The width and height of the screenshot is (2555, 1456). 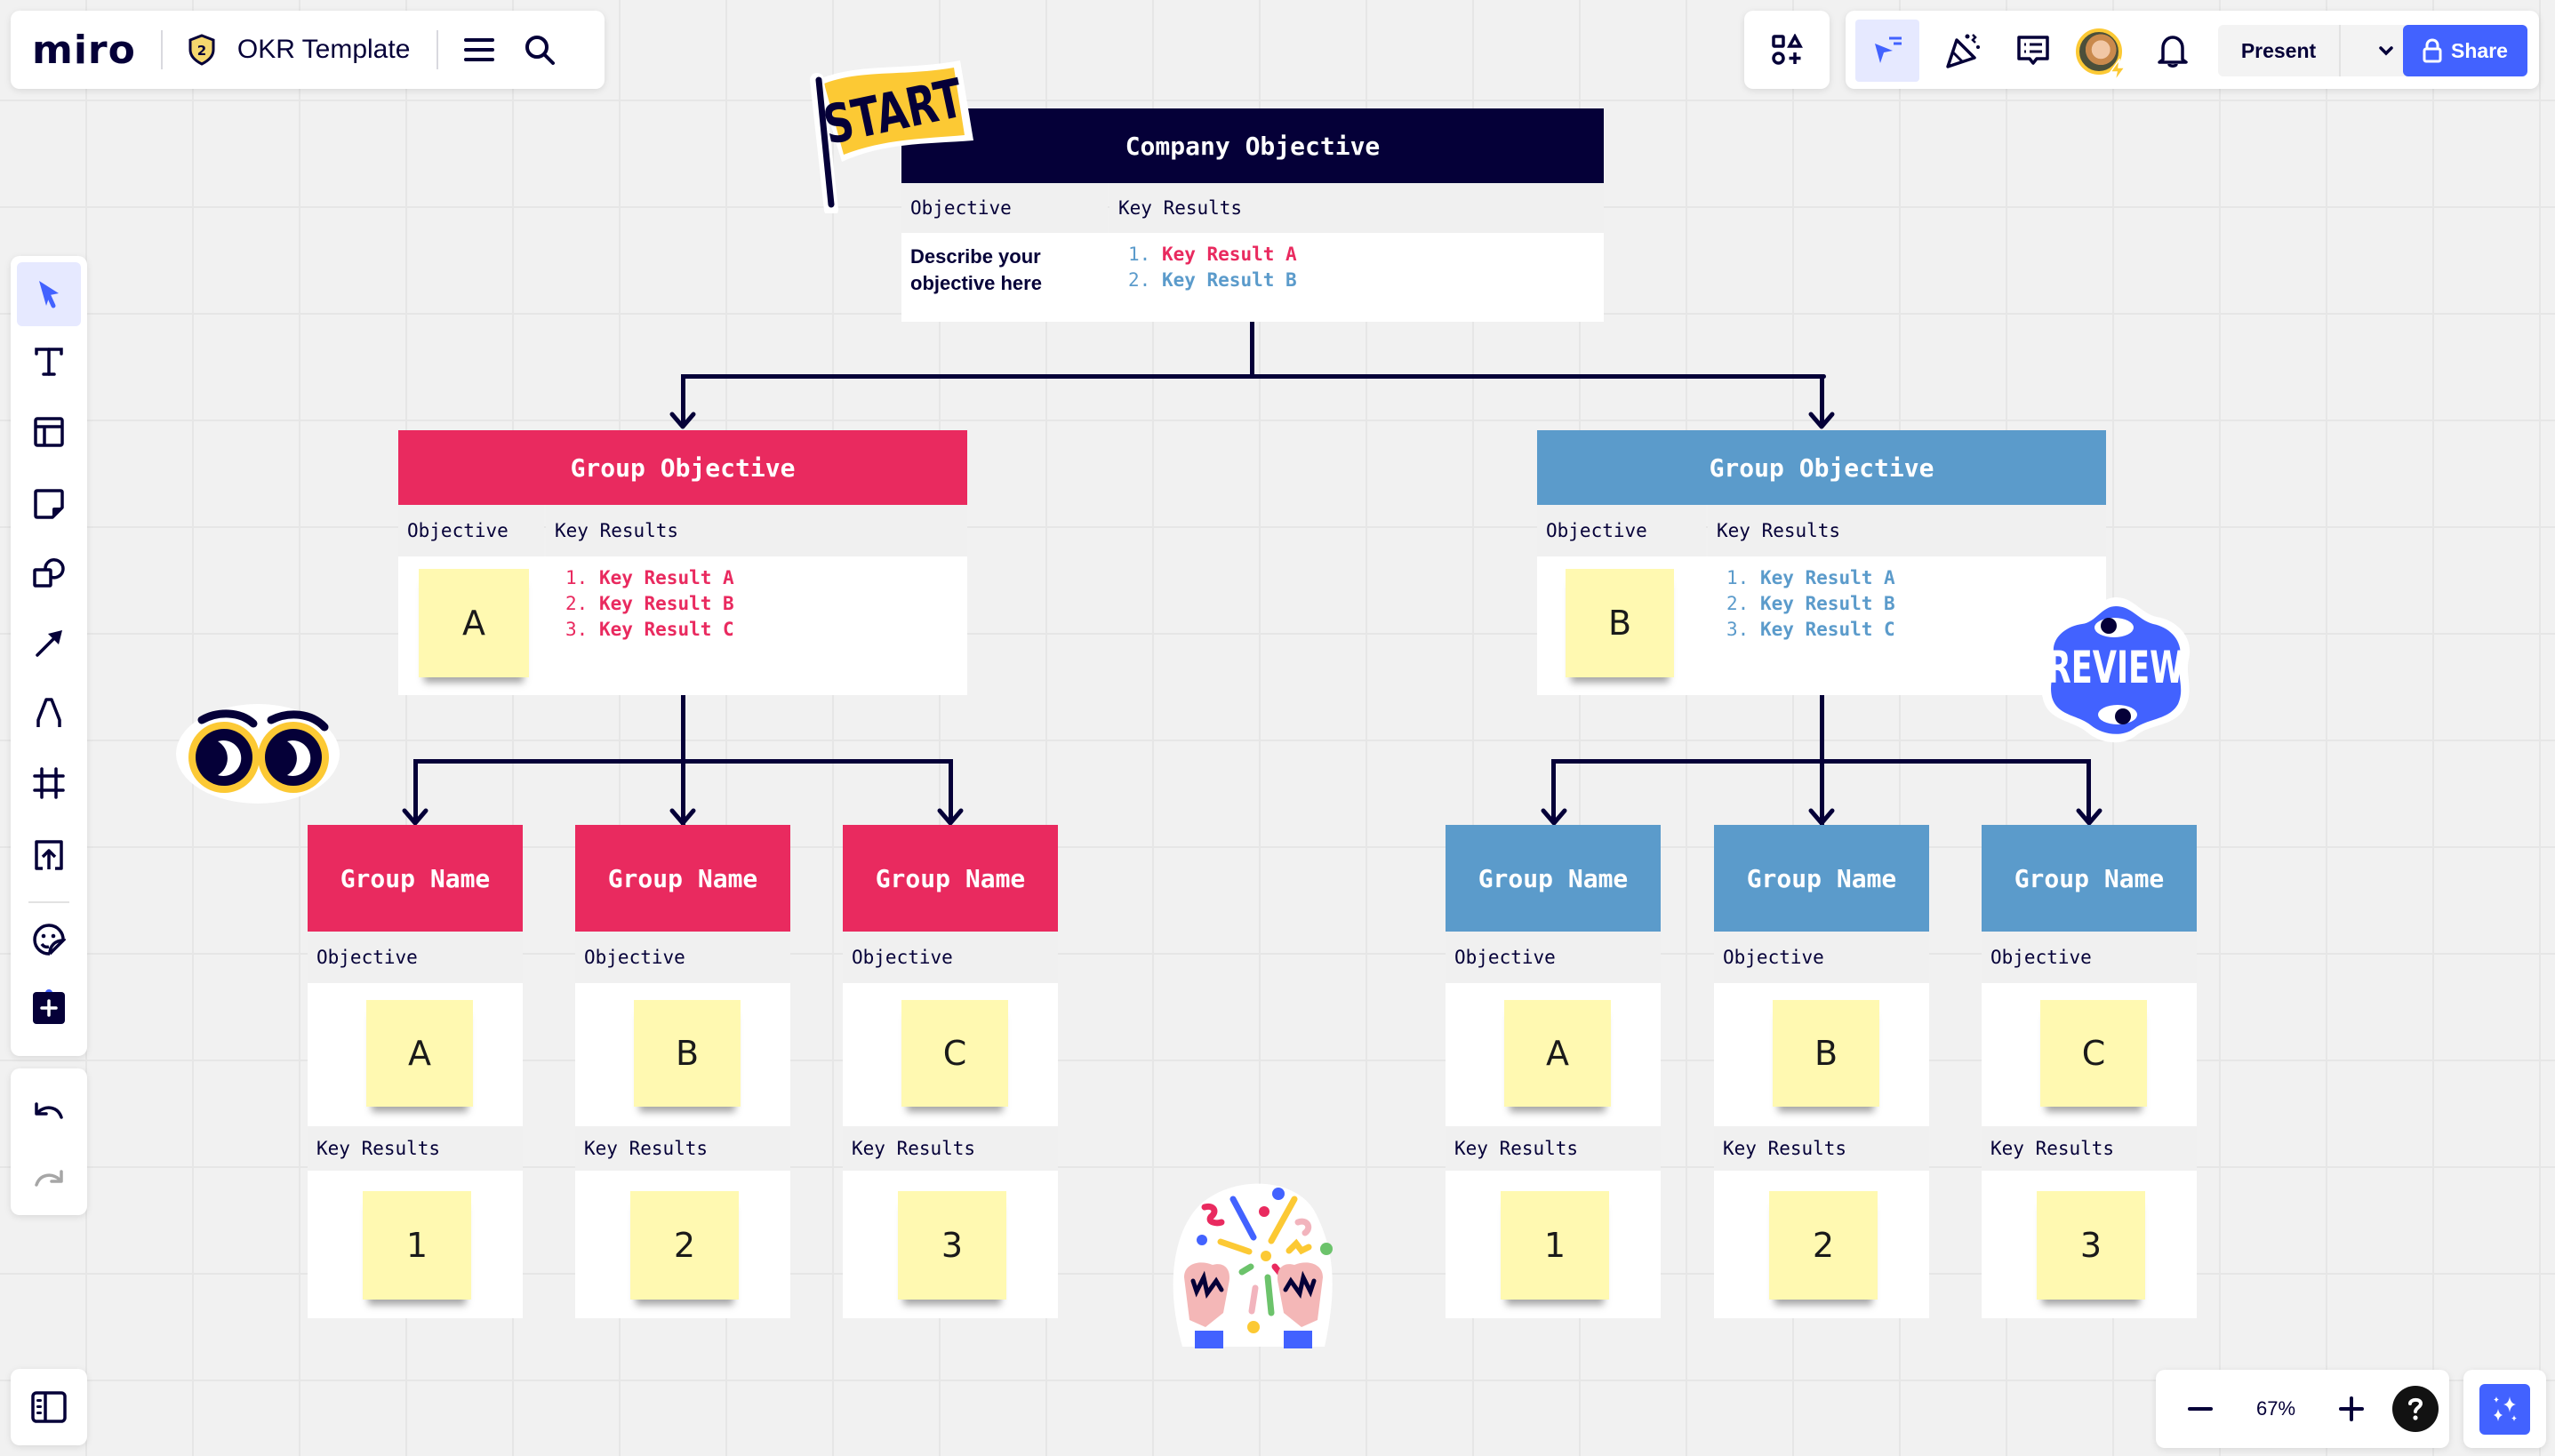 What do you see at coordinates (257, 753) in the screenshot?
I see `googly-eyes-sticker` at bounding box center [257, 753].